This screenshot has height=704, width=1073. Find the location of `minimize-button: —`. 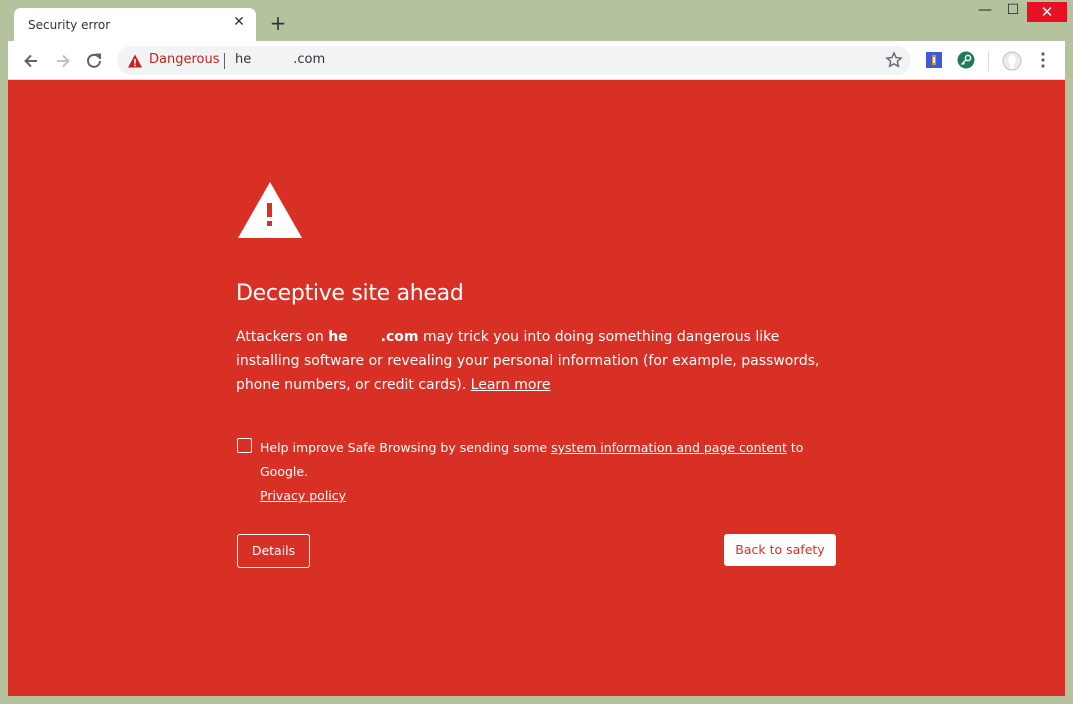

minimize-button: — is located at coordinates (985, 12).